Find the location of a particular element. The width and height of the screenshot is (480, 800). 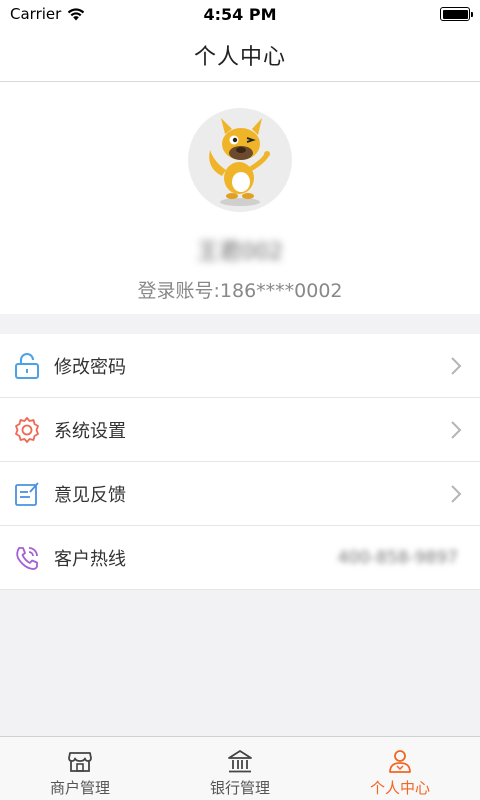

avatar is located at coordinates (240, 160).